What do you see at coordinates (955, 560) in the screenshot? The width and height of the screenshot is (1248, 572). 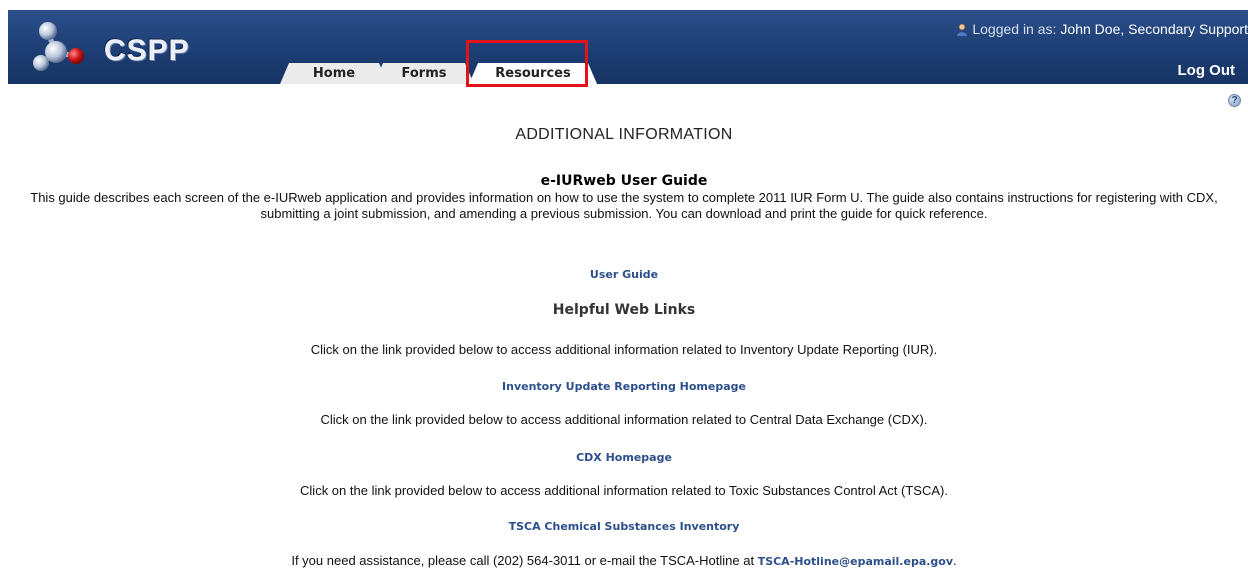 I see `contact-end: .` at bounding box center [955, 560].